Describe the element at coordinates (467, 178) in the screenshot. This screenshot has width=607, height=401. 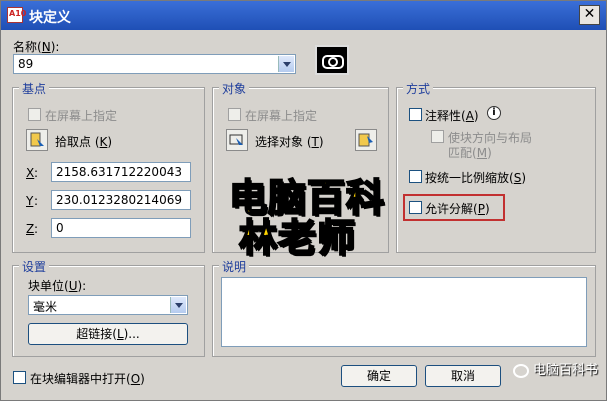
I see `scale-uniformly-text: 按统一比例缩放` at that location.